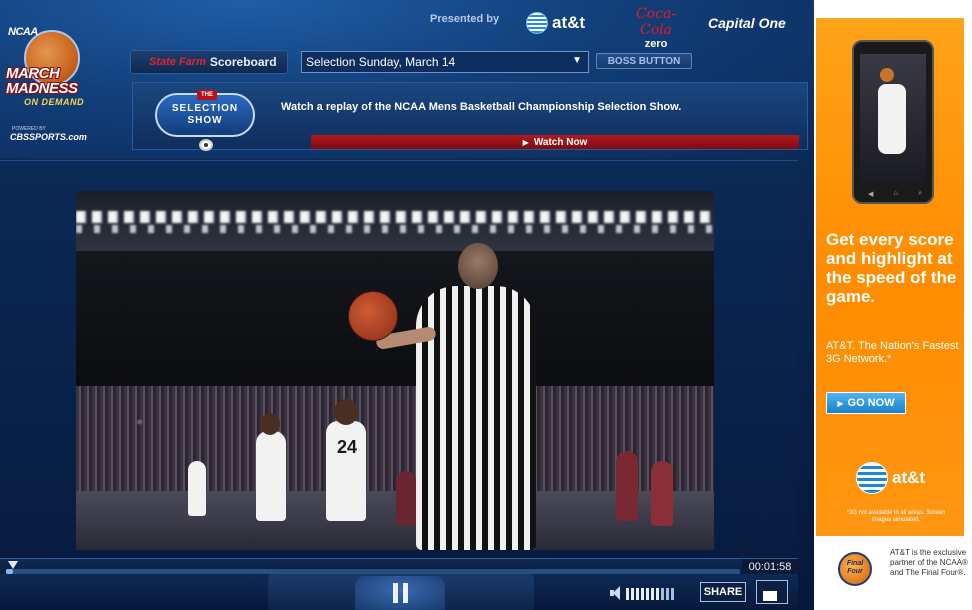 Image resolution: width=972 pixels, height=610 pixels. I want to click on selection-show-the: THE, so click(207, 95).